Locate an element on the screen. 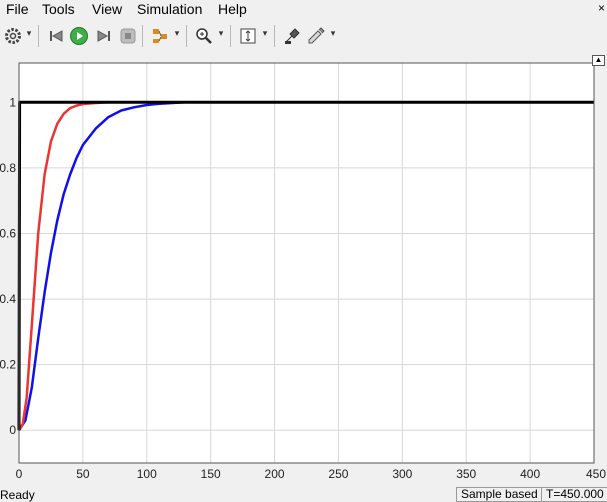  fit-axes-dropdown-icon: ▾ is located at coordinates (265, 33).